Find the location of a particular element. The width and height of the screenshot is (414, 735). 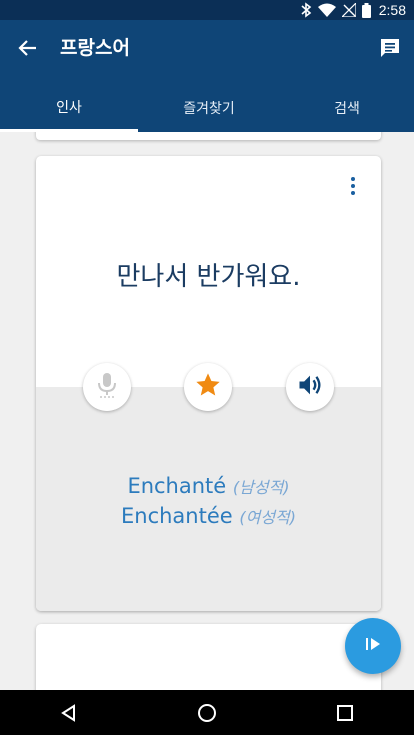

play-all-button is located at coordinates (373, 646).